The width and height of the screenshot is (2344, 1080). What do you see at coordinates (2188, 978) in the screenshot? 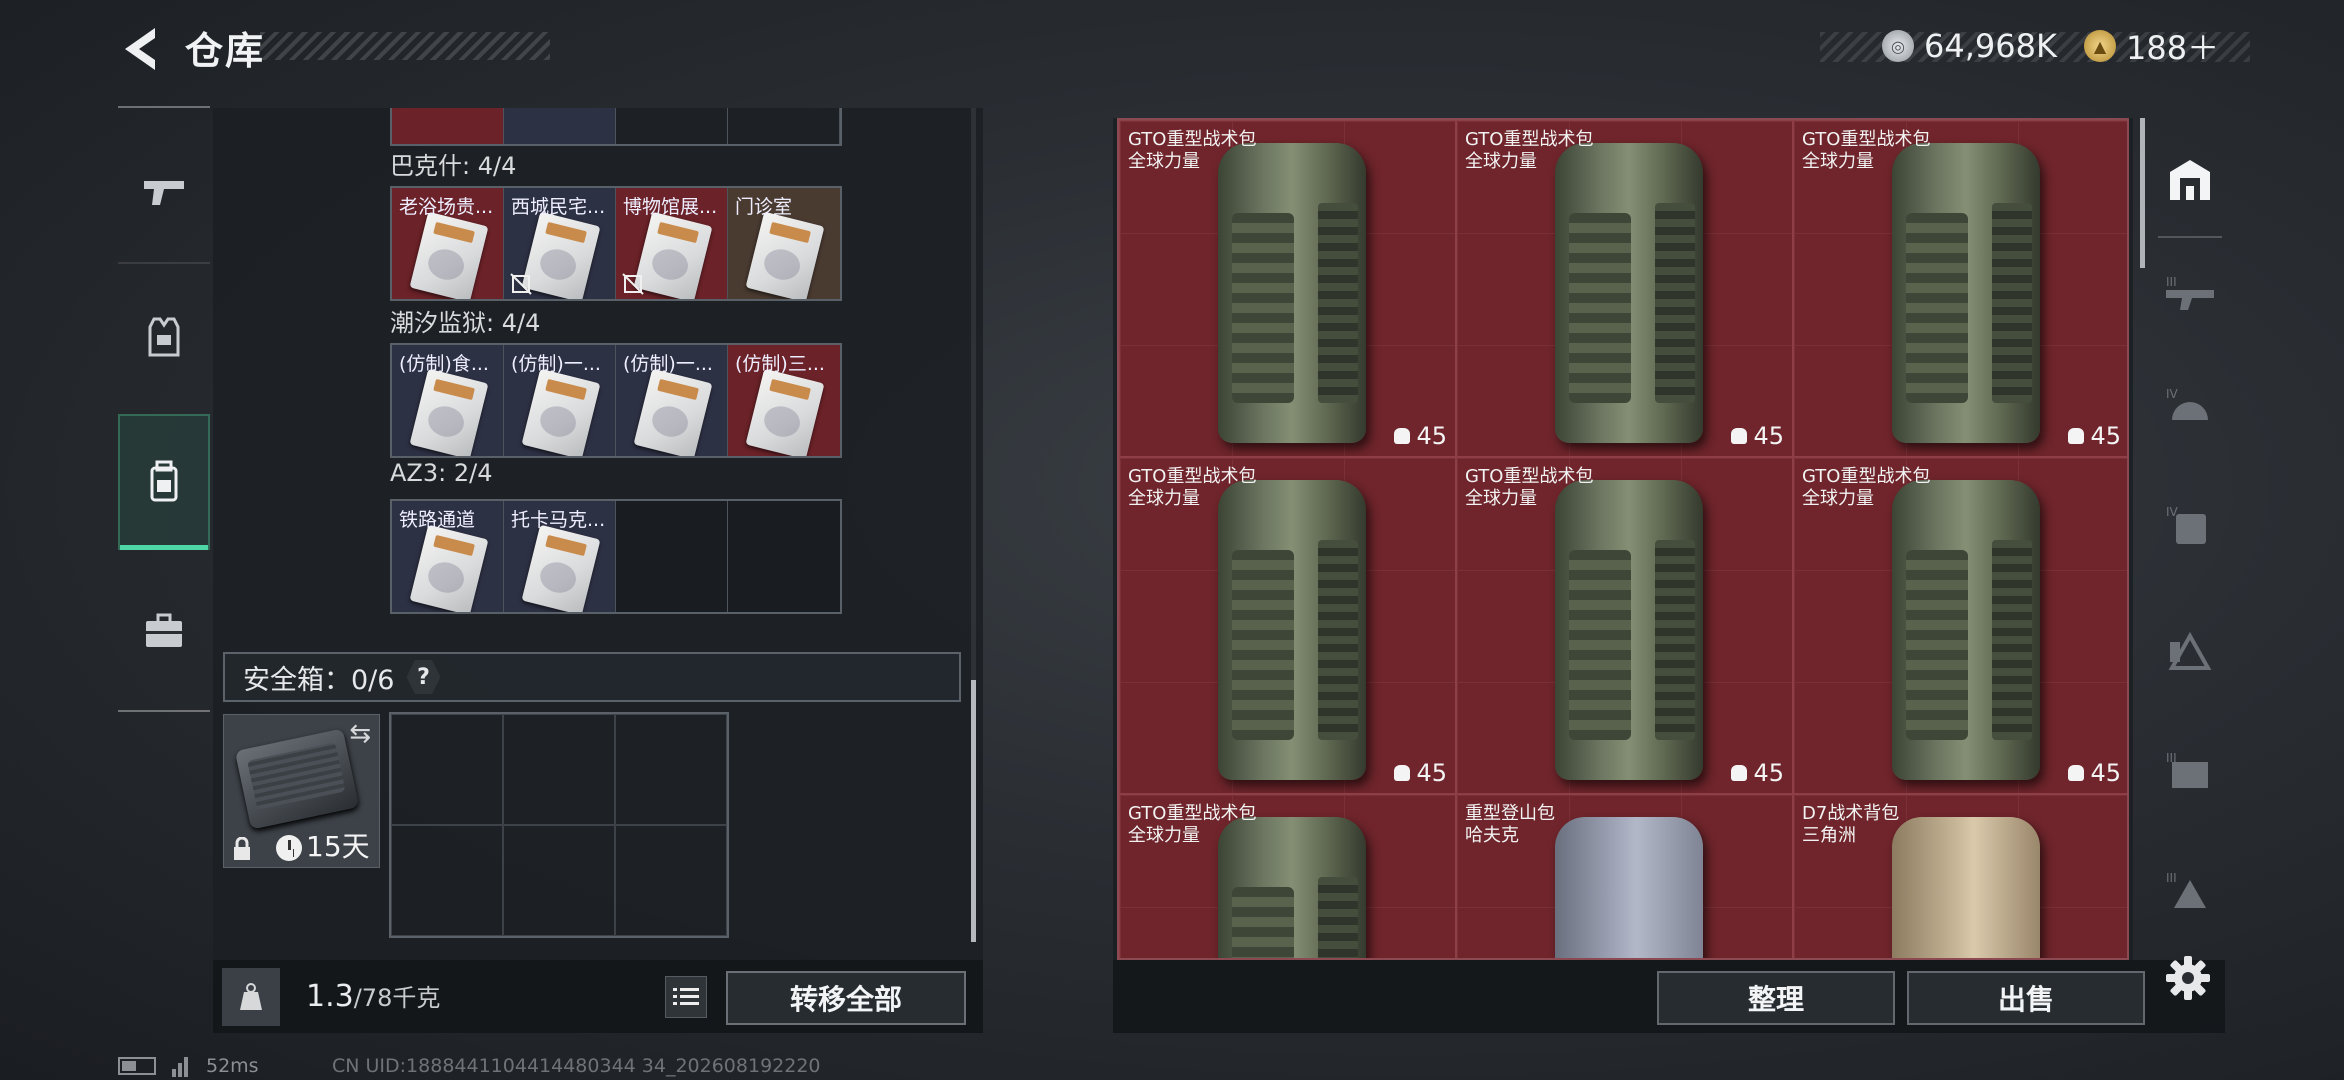
I see `gear-icon` at bounding box center [2188, 978].